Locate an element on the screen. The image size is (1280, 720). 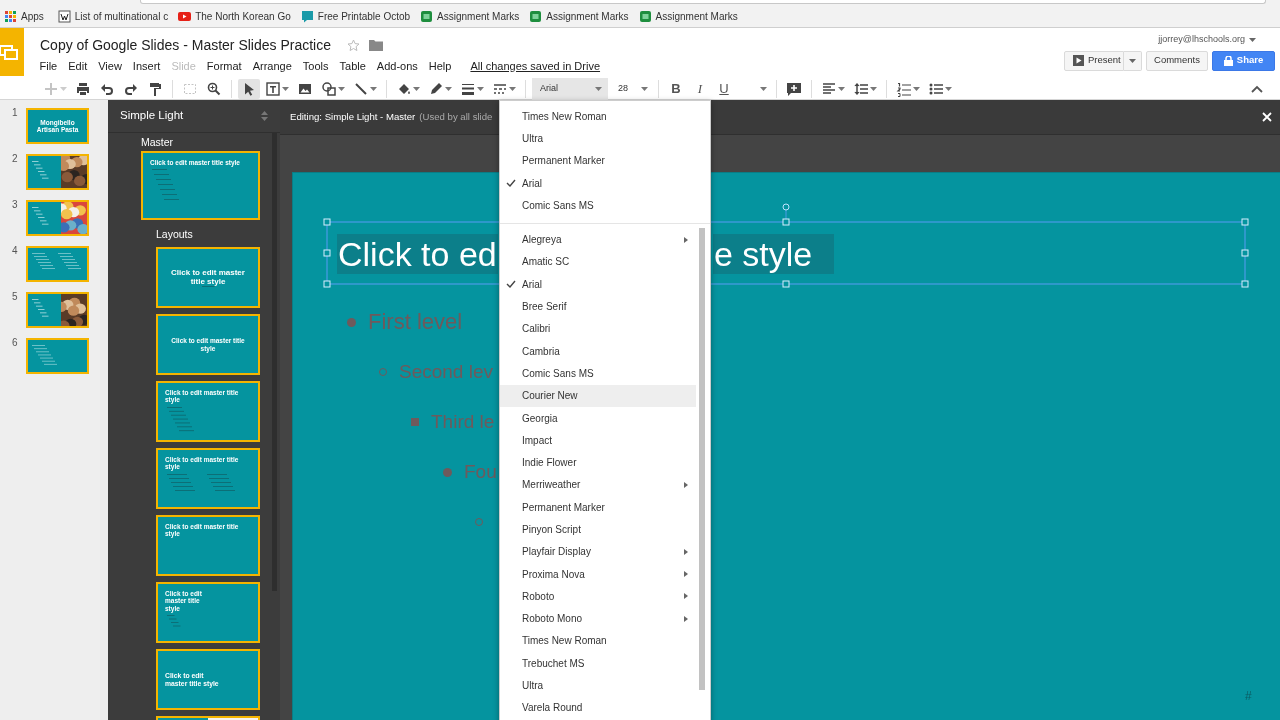
font-option: Courier New is located at coordinates (598, 395).